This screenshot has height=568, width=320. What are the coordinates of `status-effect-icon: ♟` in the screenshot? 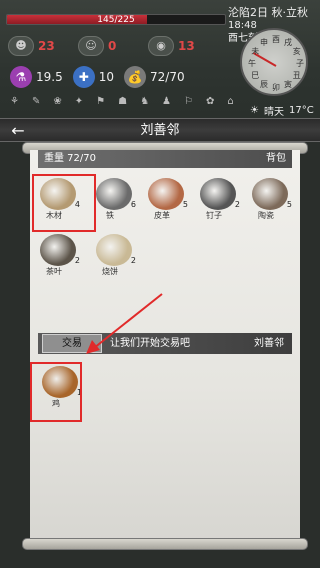 It's located at (166, 101).